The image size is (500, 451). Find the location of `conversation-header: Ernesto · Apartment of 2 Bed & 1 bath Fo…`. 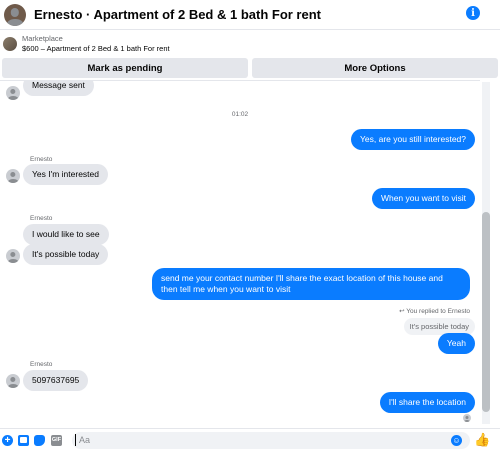

conversation-header: Ernesto · Apartment of 2 Bed & 1 bath Fo… is located at coordinates (250, 15).